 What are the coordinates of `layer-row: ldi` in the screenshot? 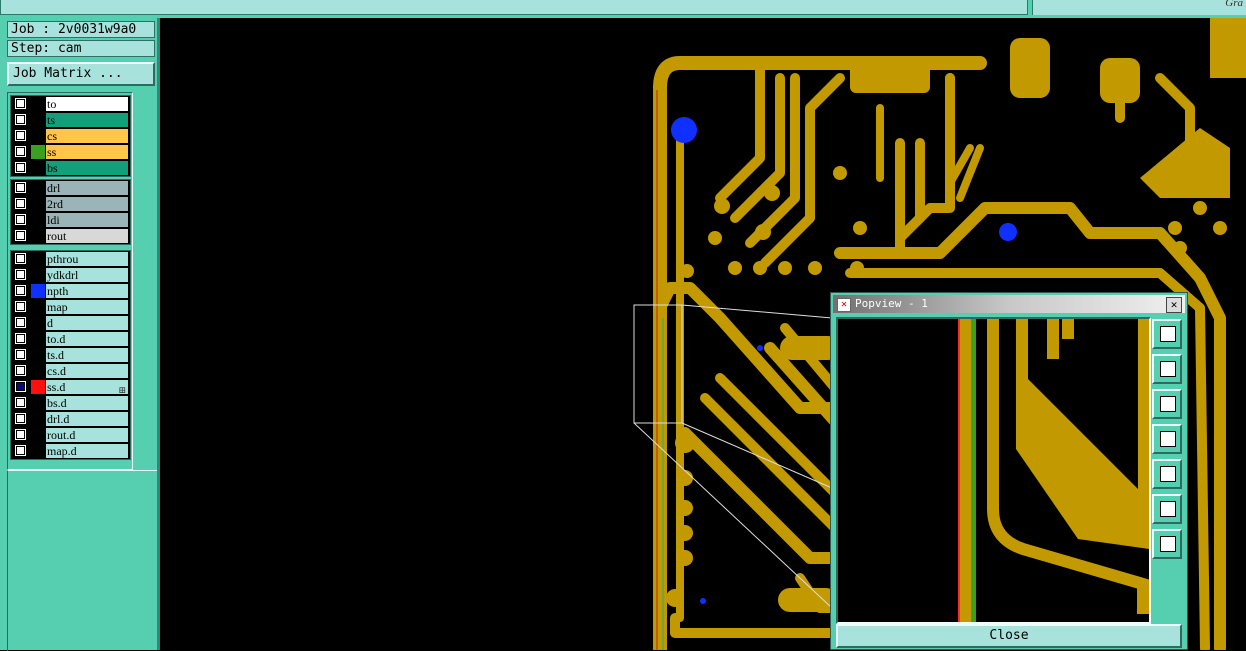 It's located at (70, 220).